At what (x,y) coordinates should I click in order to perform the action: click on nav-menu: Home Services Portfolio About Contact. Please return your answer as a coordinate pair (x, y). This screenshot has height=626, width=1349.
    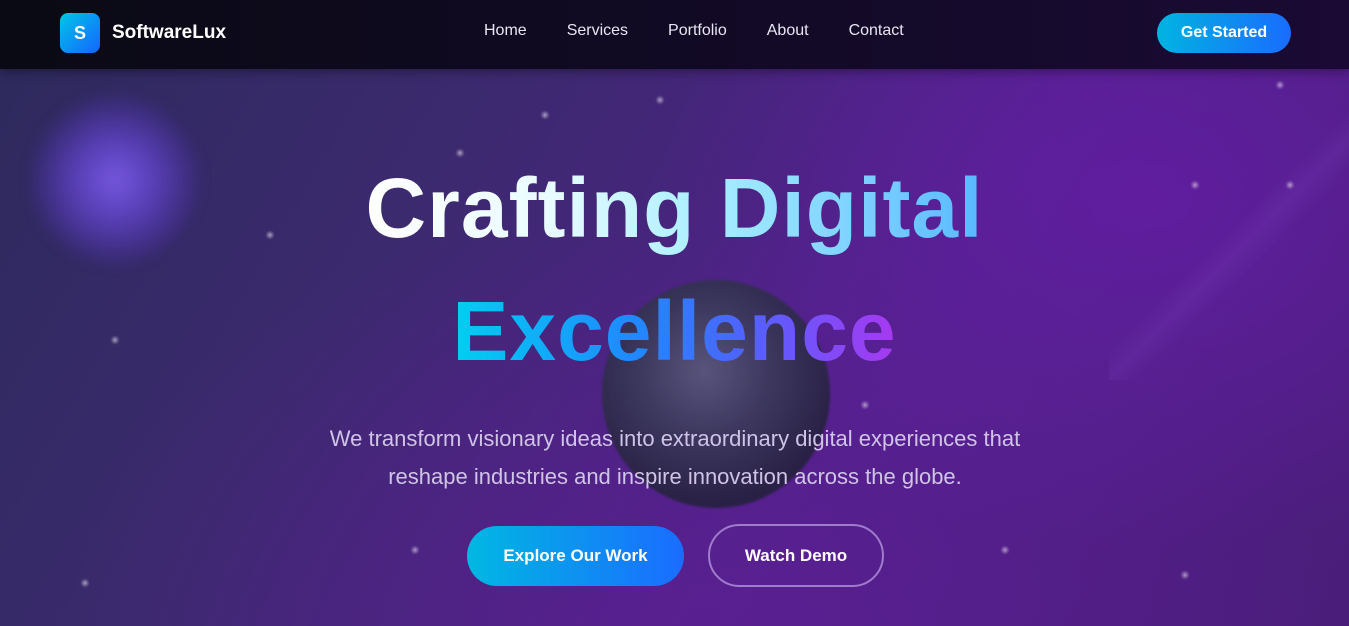
    Looking at the image, I should click on (714, 31).